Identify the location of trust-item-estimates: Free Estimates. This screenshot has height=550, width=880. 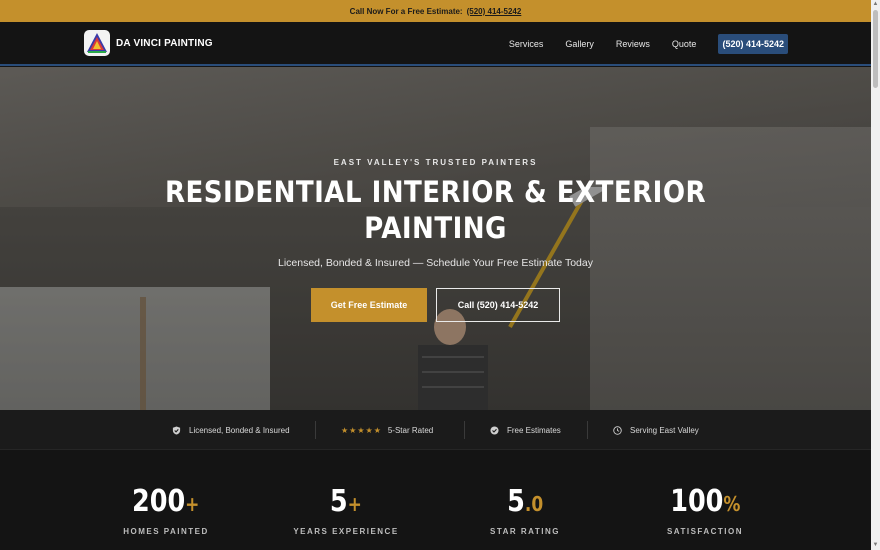
(525, 430).